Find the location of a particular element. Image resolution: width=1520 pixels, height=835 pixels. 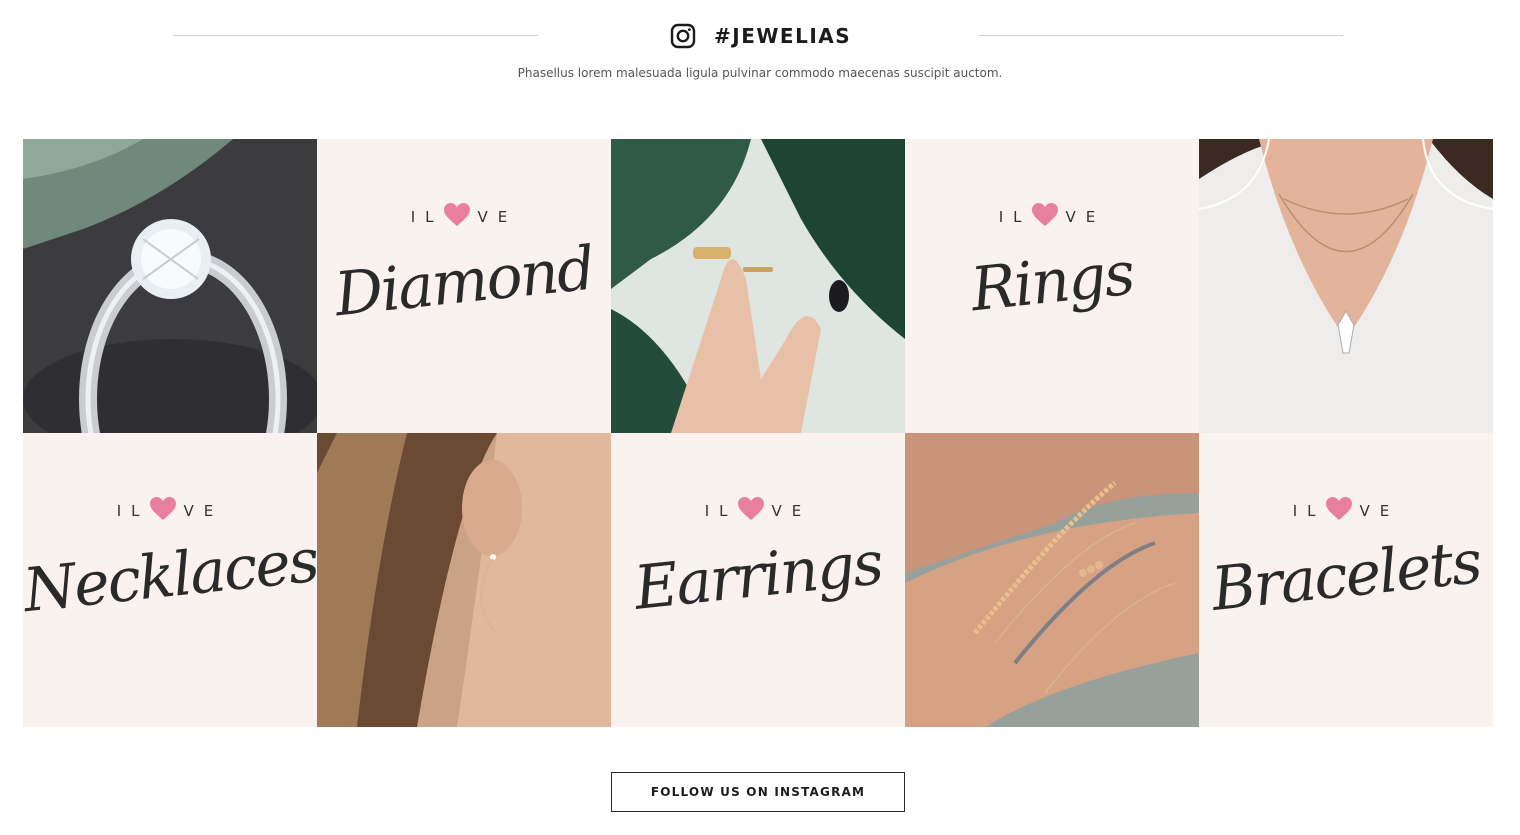

necklace-image is located at coordinates (1346, 286).